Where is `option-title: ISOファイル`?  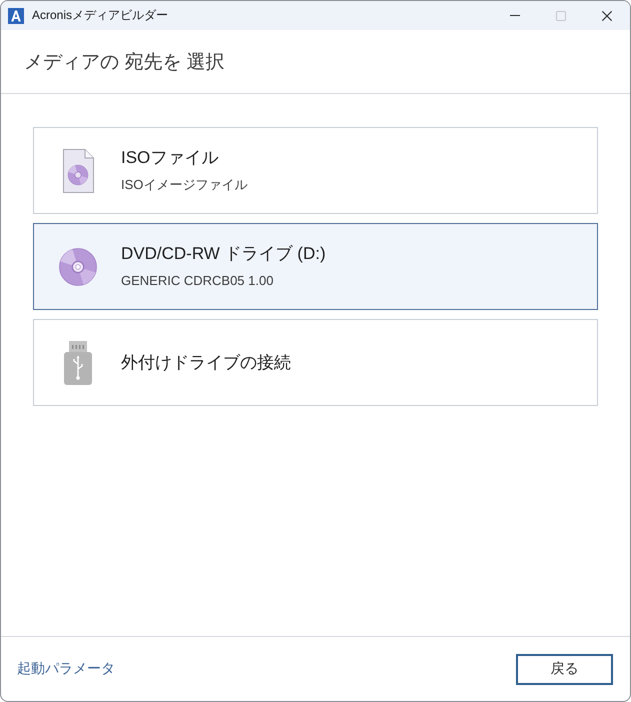 option-title: ISOファイル is located at coordinates (170, 158).